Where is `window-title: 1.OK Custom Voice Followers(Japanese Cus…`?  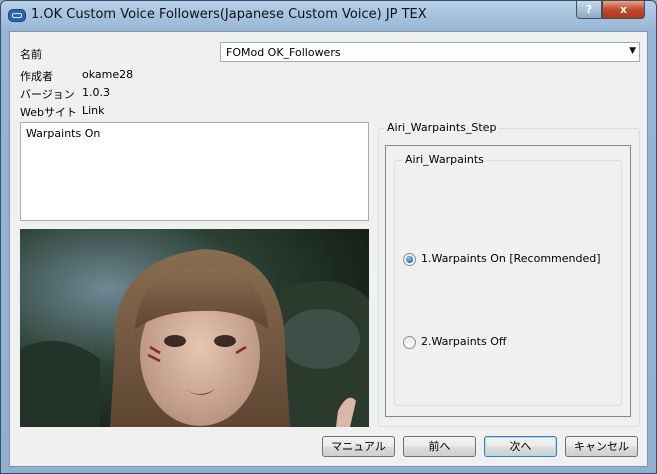 window-title: 1.OK Custom Voice Followers(Japanese Cus… is located at coordinates (229, 14).